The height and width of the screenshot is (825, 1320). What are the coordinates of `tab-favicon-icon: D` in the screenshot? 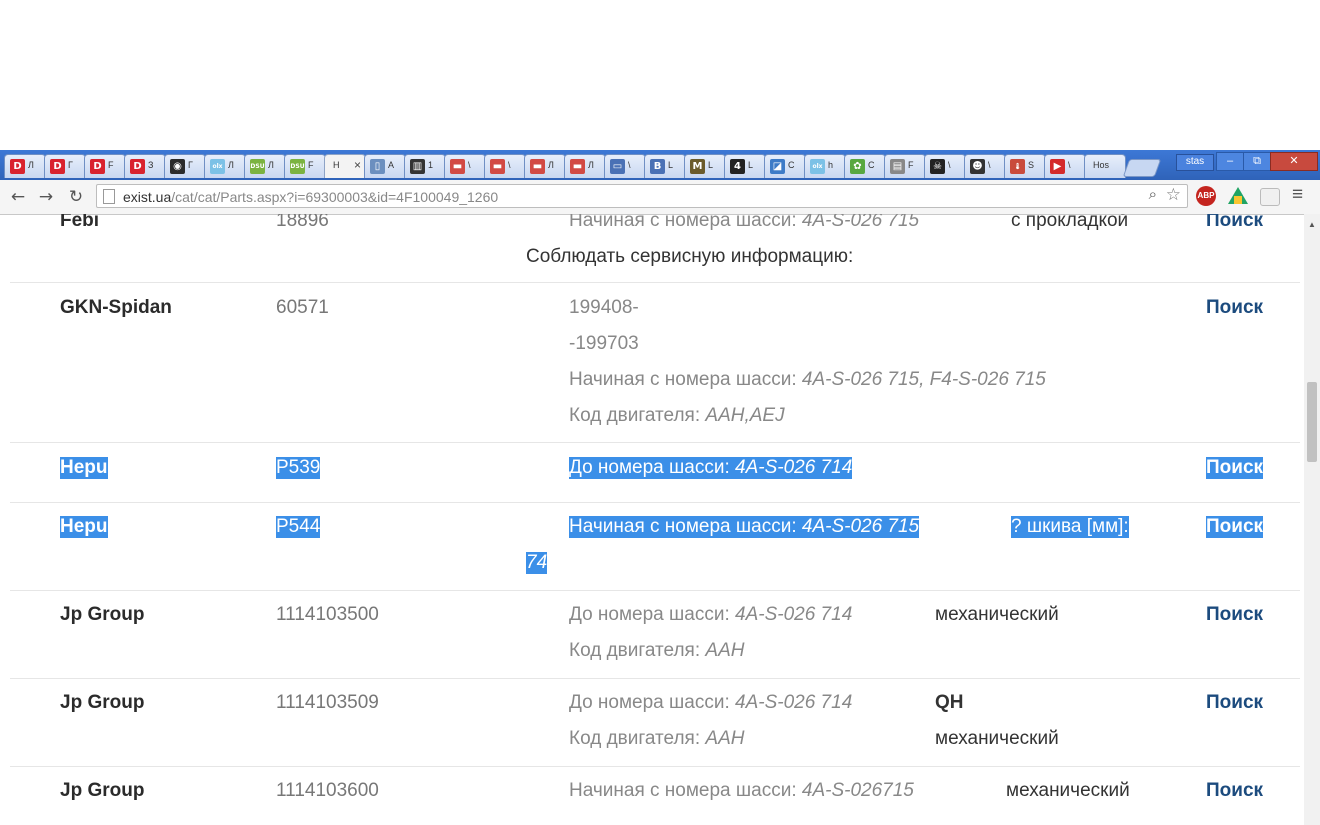 It's located at (97, 166).